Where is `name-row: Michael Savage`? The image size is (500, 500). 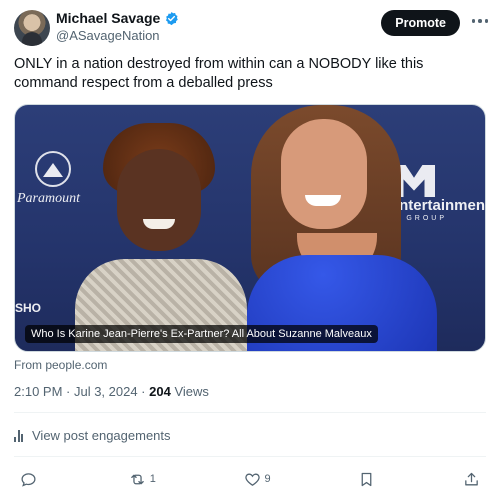 name-row: Michael Savage is located at coordinates (117, 18).